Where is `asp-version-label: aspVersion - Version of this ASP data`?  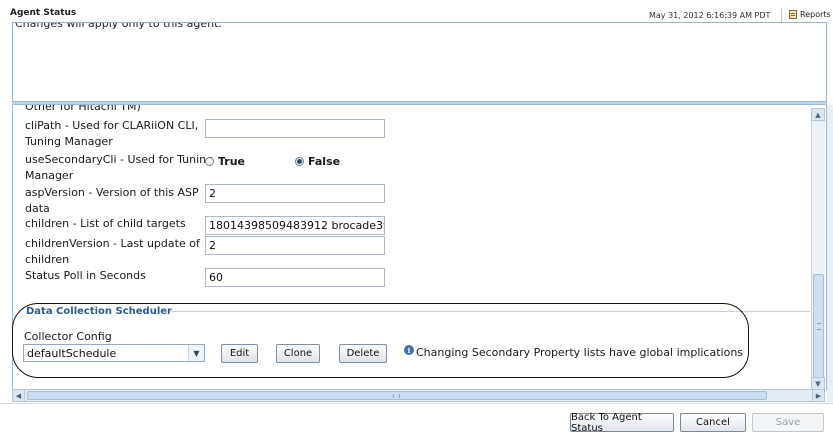 asp-version-label: aspVersion - Version of this ASP data is located at coordinates (112, 200).